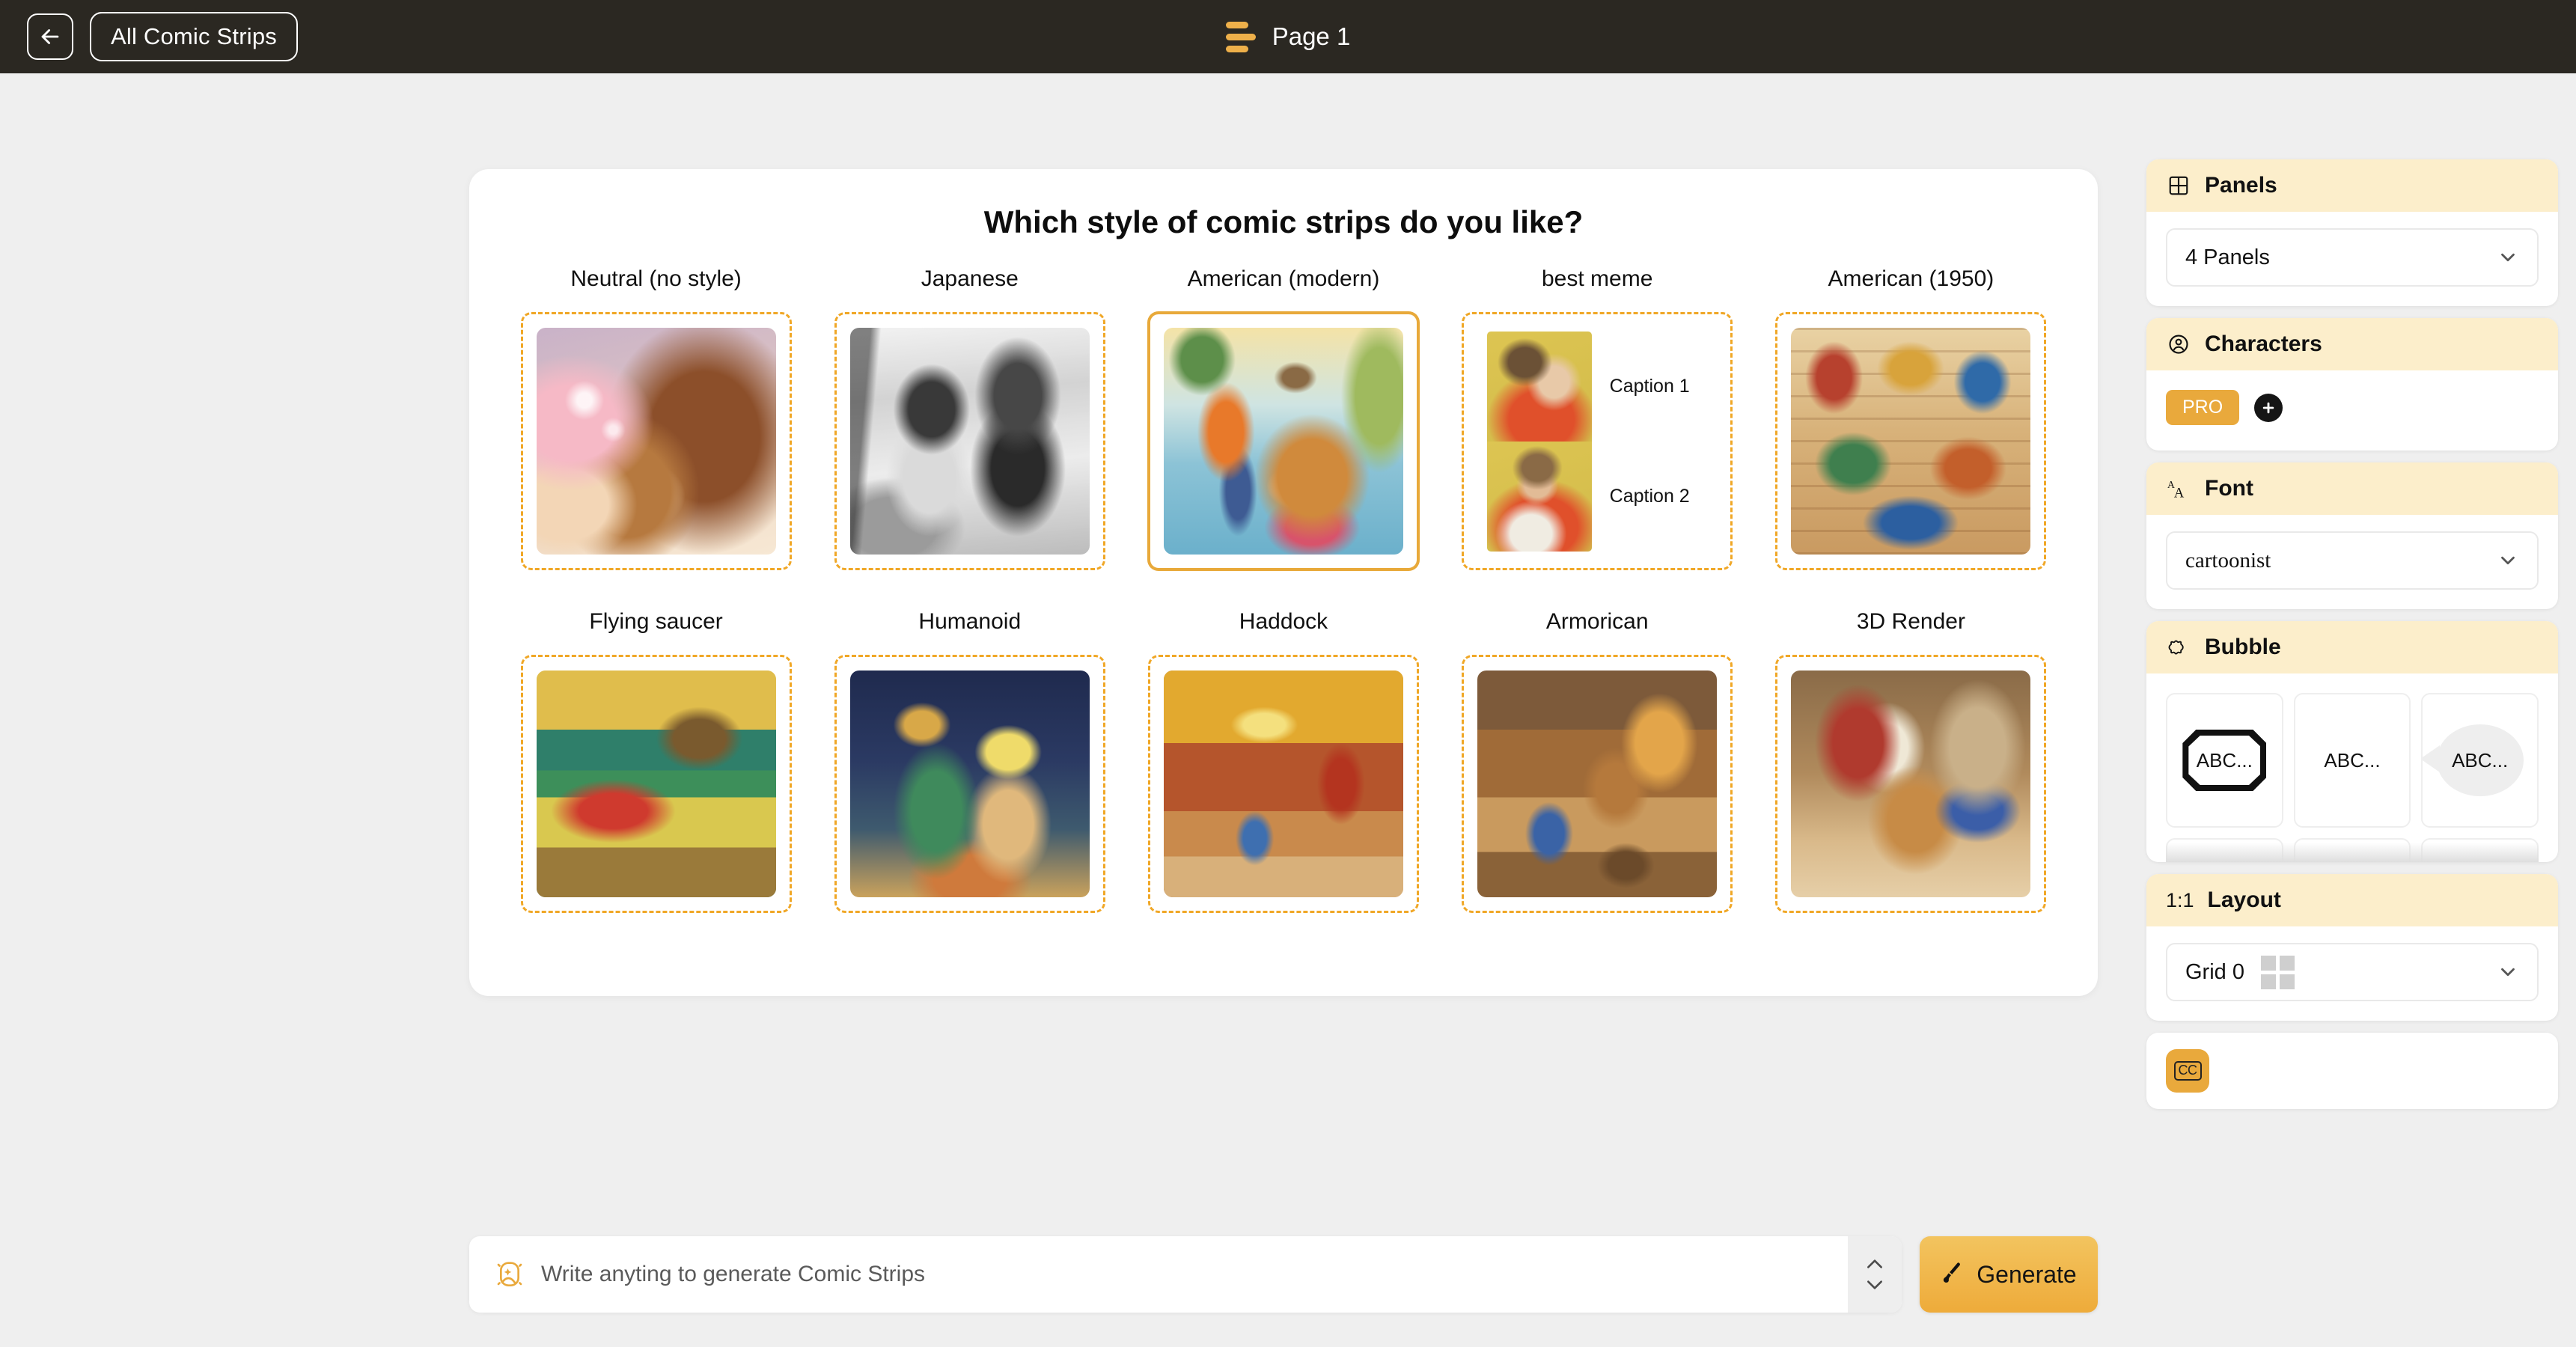 The height and width of the screenshot is (1347, 2576). I want to click on prompt-field, so click(1185, 1274).